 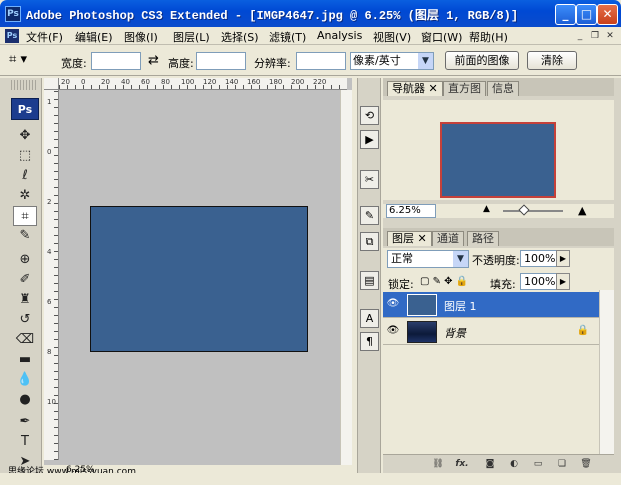 What do you see at coordinates (141, 37) in the screenshot?
I see `menu-image: 图像(I)` at bounding box center [141, 37].